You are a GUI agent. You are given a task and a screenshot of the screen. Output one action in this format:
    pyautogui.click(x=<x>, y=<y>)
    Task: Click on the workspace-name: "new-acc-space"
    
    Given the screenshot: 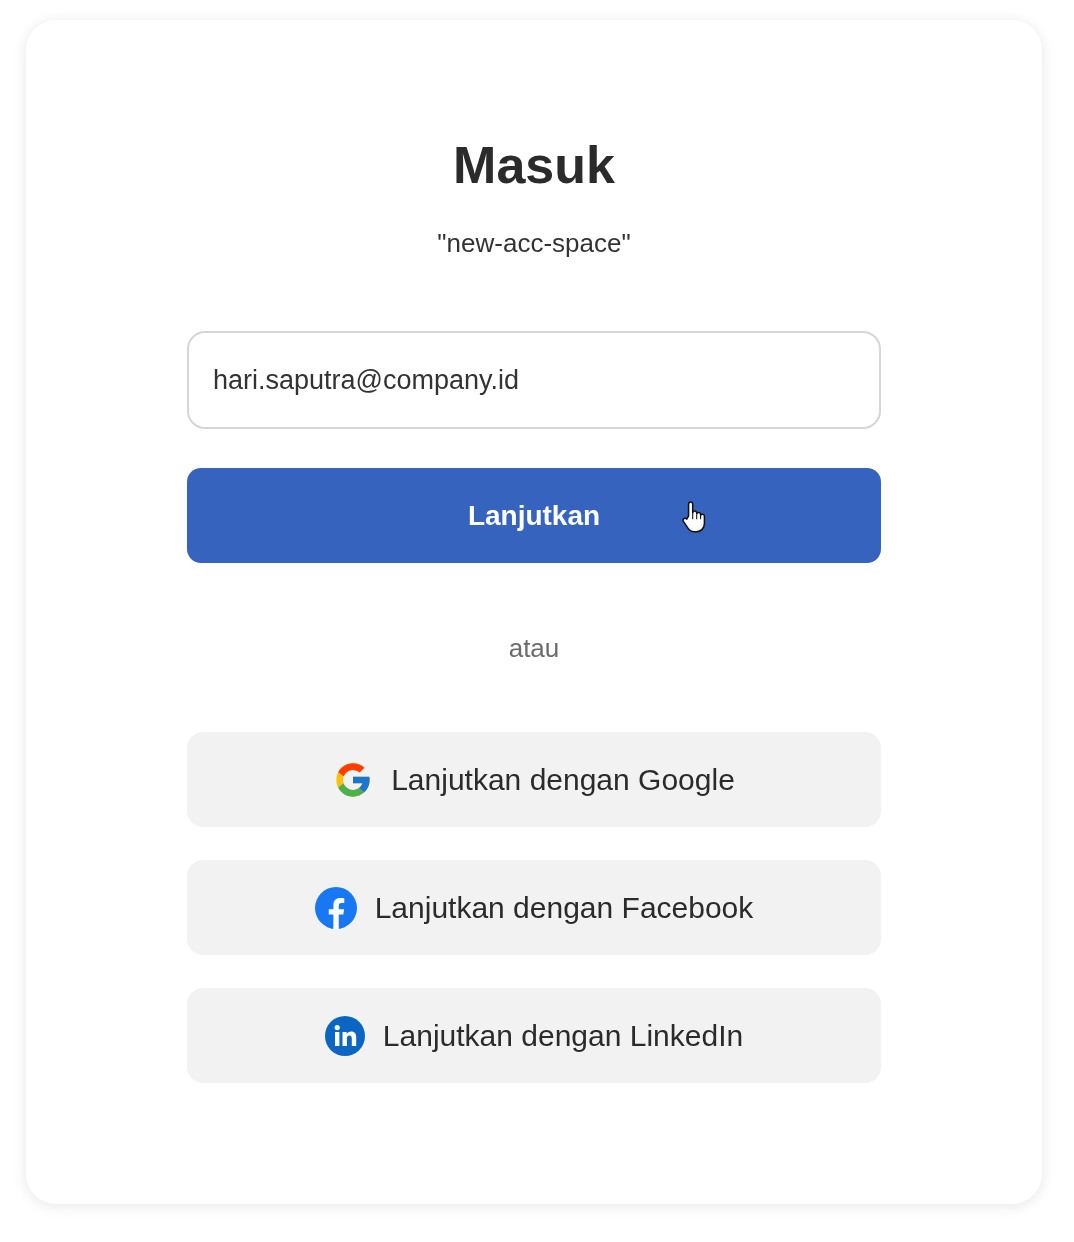 What is the action you would take?
    pyautogui.click(x=534, y=243)
    